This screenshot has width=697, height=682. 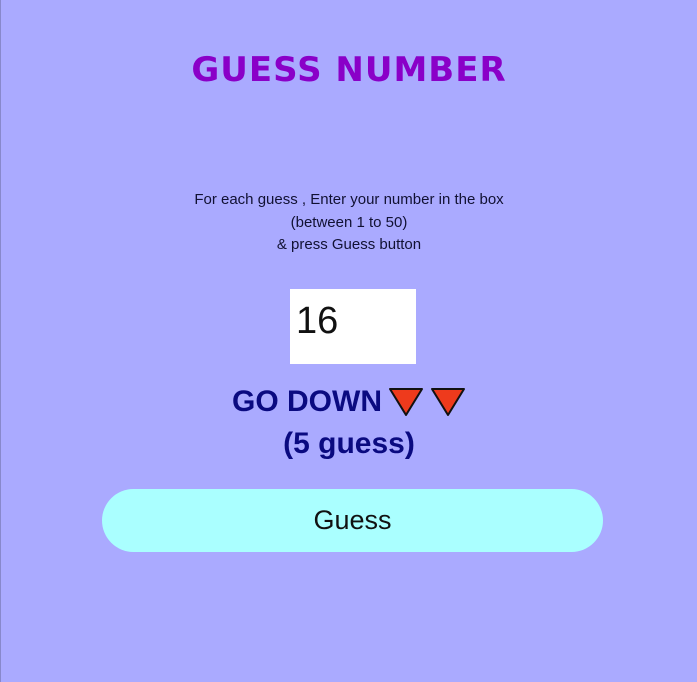 I want to click on instructions-line-2: (between 1 to 50), so click(x=349, y=222).